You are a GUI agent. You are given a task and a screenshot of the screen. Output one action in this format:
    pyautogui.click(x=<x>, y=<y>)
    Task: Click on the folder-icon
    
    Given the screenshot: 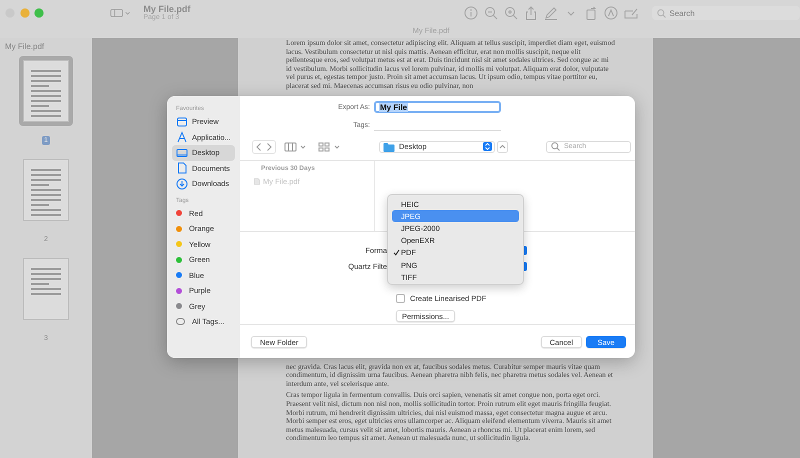 What is the action you would take?
    pyautogui.click(x=389, y=147)
    